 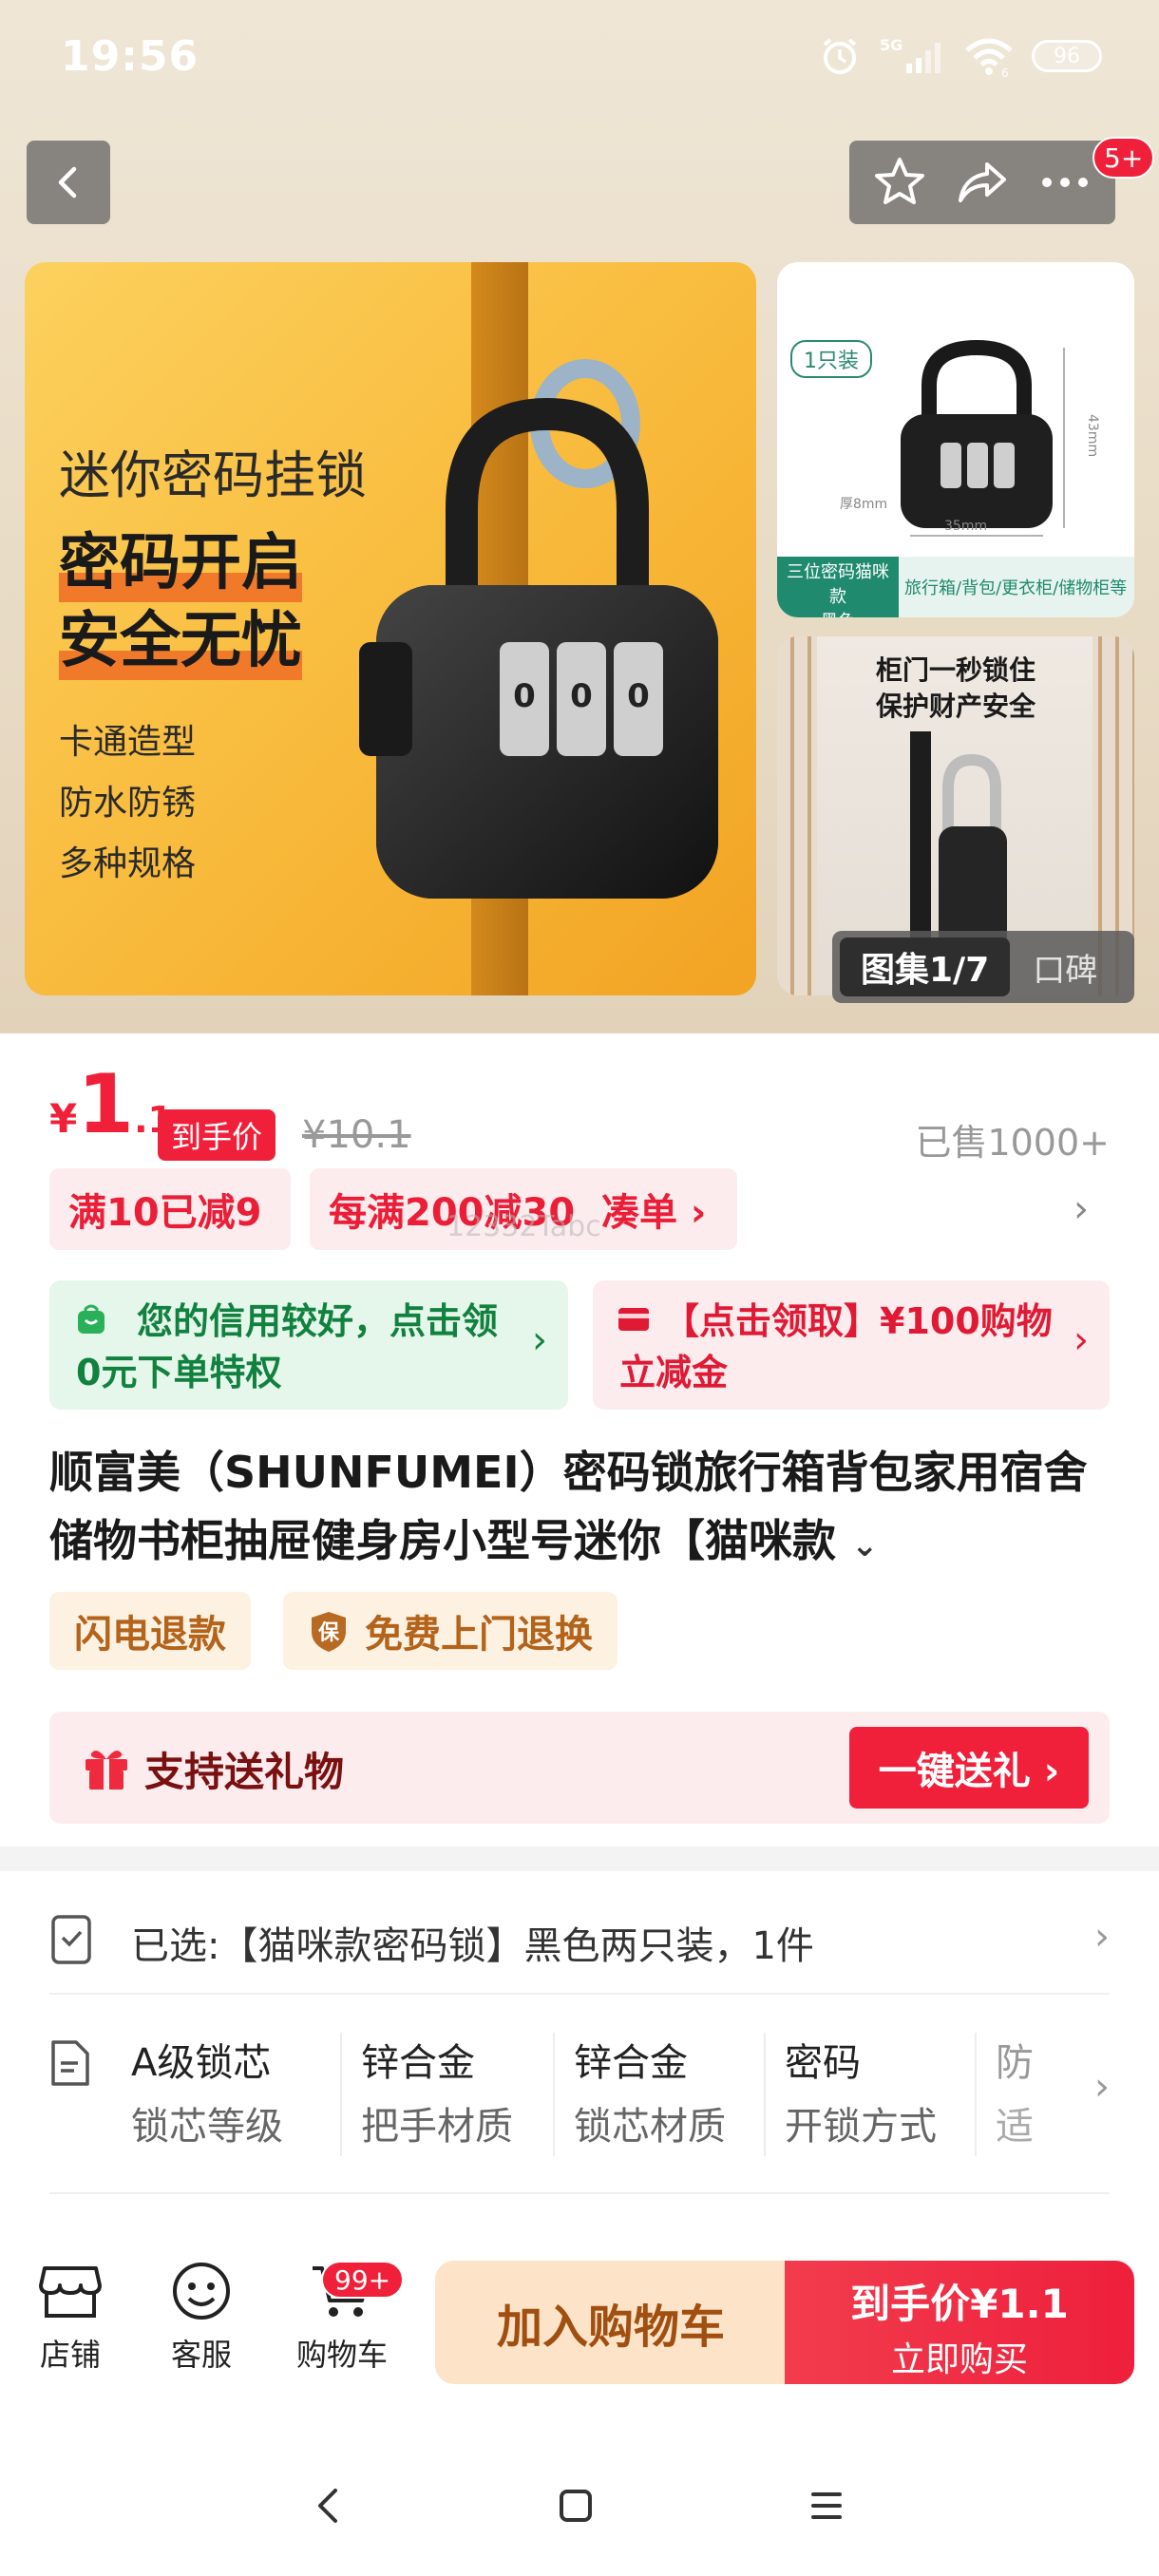 I want to click on dim-depth: 厚8mm, so click(x=864, y=505).